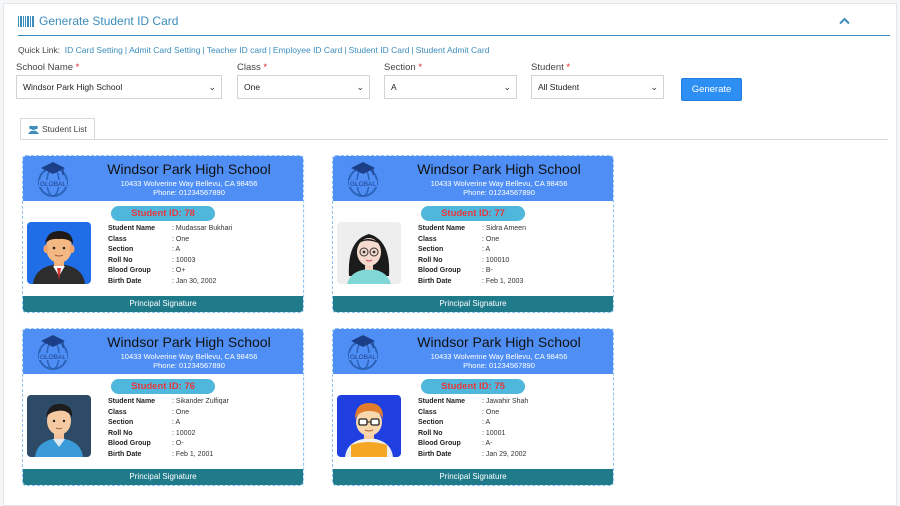 This screenshot has height=506, width=900. I want to click on male-glasses-avatar, so click(369, 426).